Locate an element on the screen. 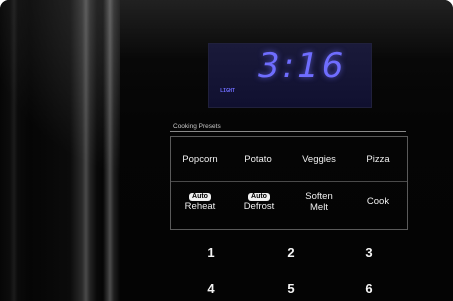 This screenshot has height=301, width=453. popcorn-button: Popcorn is located at coordinates (200, 159).